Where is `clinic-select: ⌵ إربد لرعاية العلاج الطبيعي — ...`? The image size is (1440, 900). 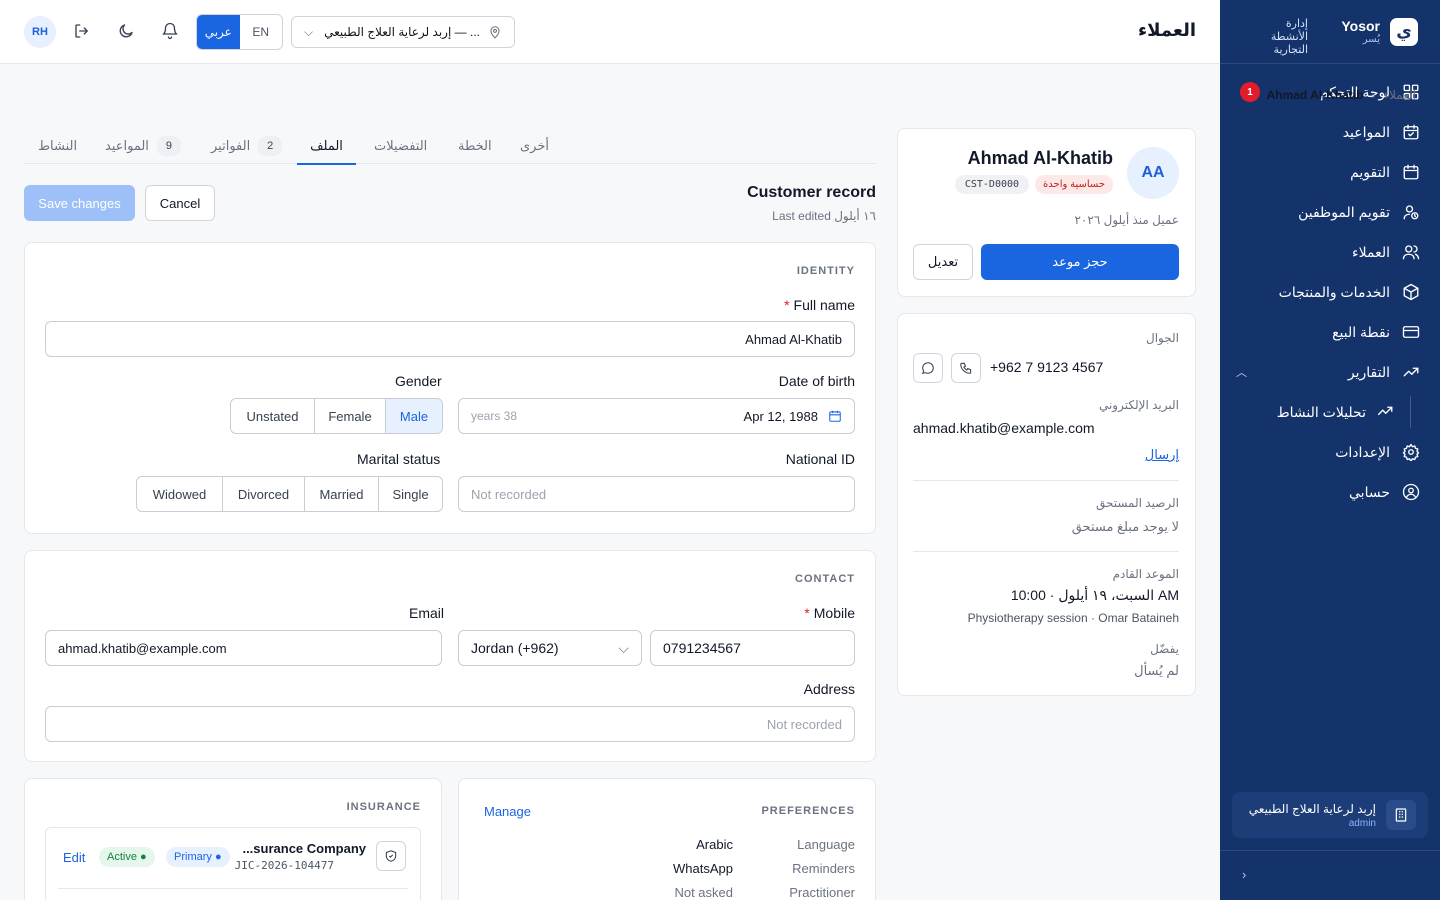 clinic-select: ⌵ إربد لرعاية العلاج الطبيعي — ... is located at coordinates (403, 32).